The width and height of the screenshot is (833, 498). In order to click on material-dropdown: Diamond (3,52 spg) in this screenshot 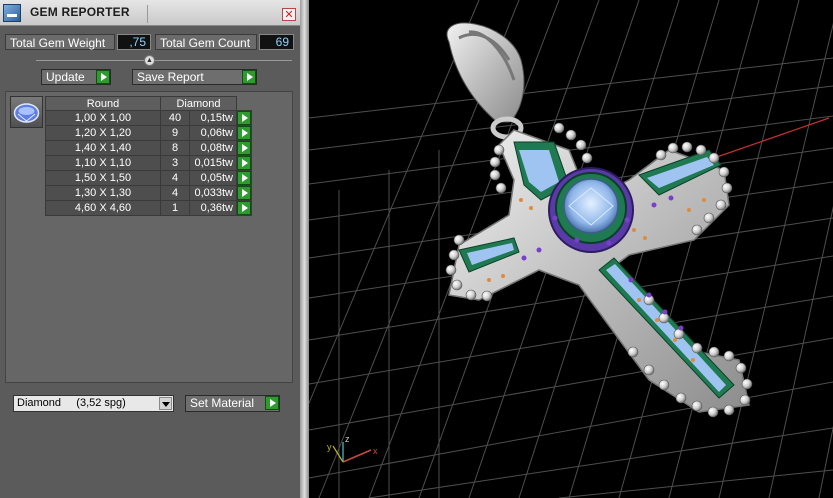, I will do `click(93, 403)`.